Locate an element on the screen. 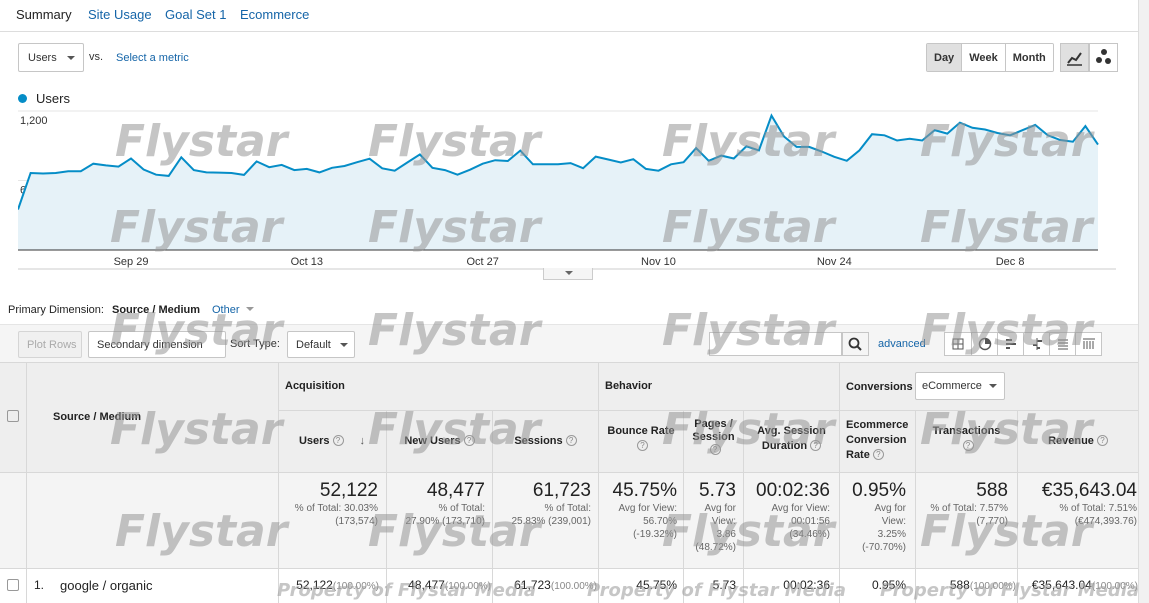 The image size is (1149, 603). table-search-input is located at coordinates (775, 344).